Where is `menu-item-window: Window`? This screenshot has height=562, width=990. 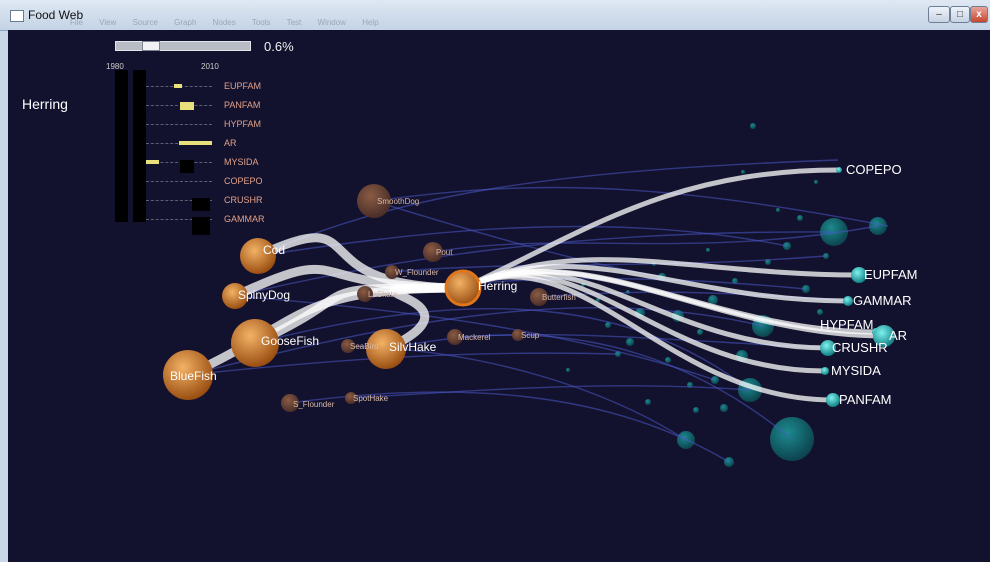 menu-item-window: Window is located at coordinates (332, 22).